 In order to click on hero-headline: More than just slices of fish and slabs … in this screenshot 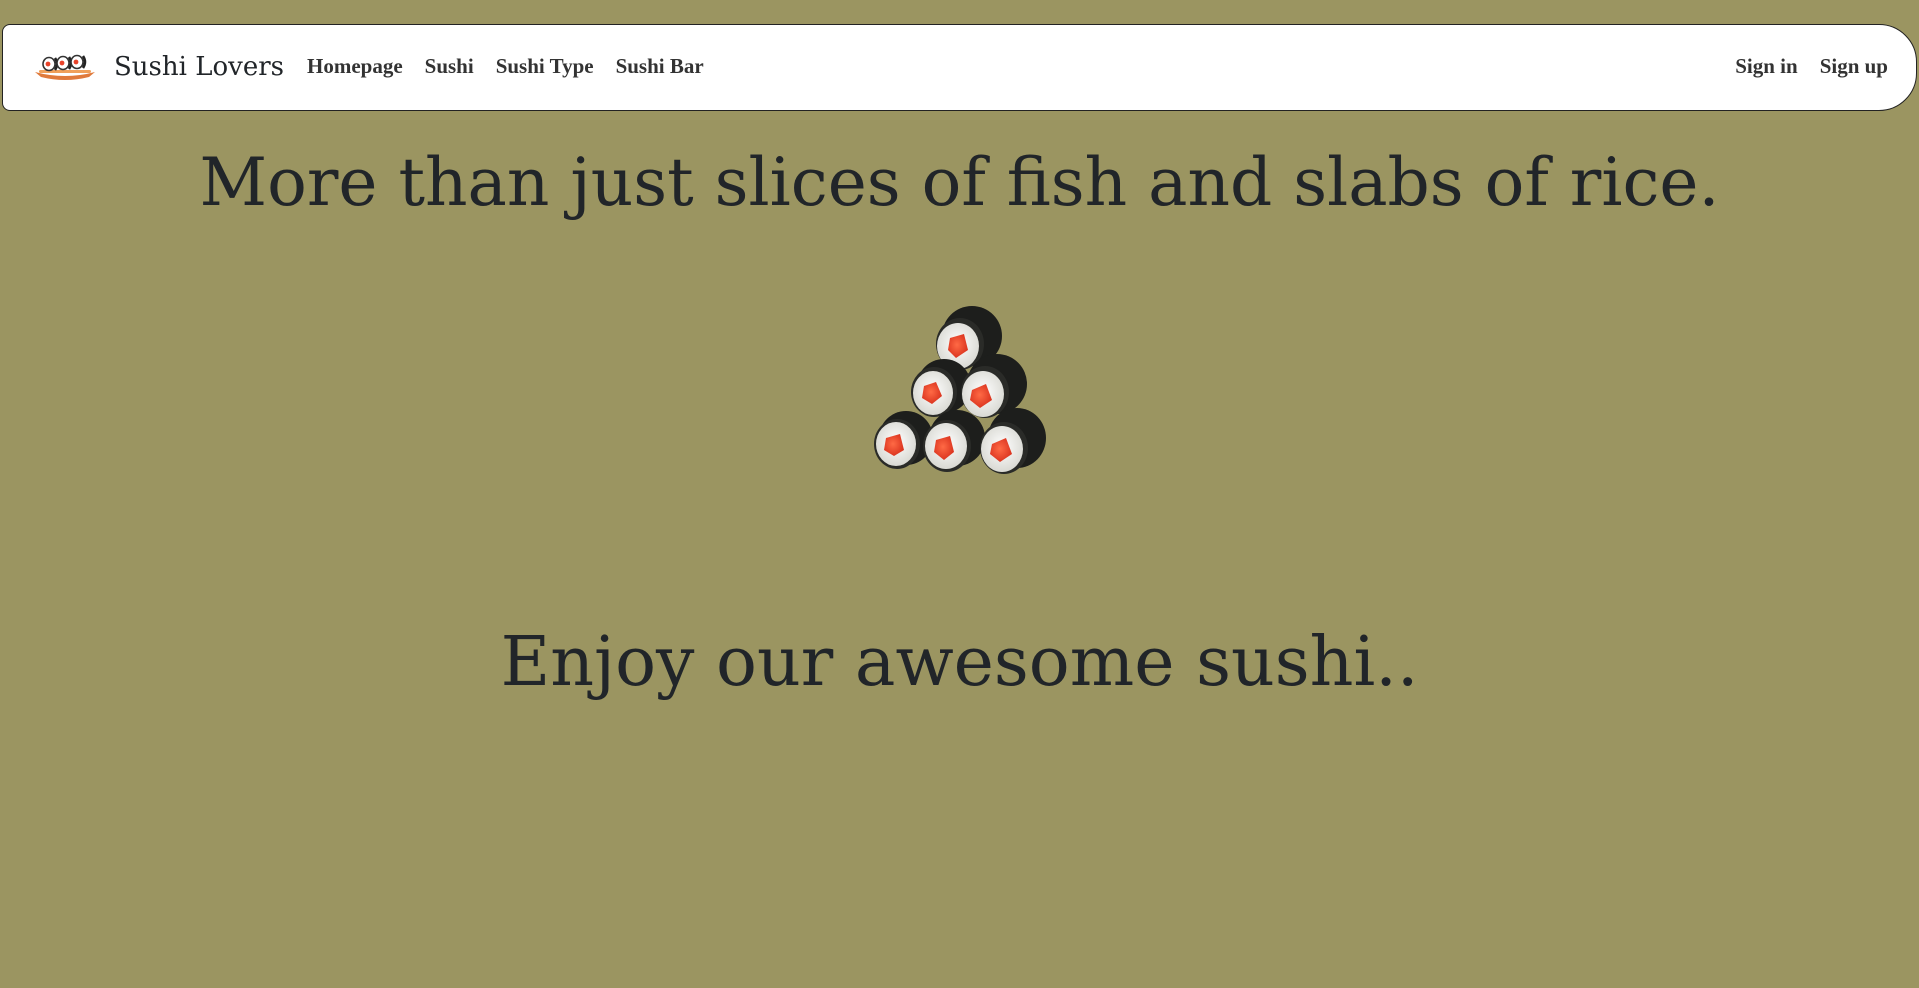, I will do `click(959, 182)`.